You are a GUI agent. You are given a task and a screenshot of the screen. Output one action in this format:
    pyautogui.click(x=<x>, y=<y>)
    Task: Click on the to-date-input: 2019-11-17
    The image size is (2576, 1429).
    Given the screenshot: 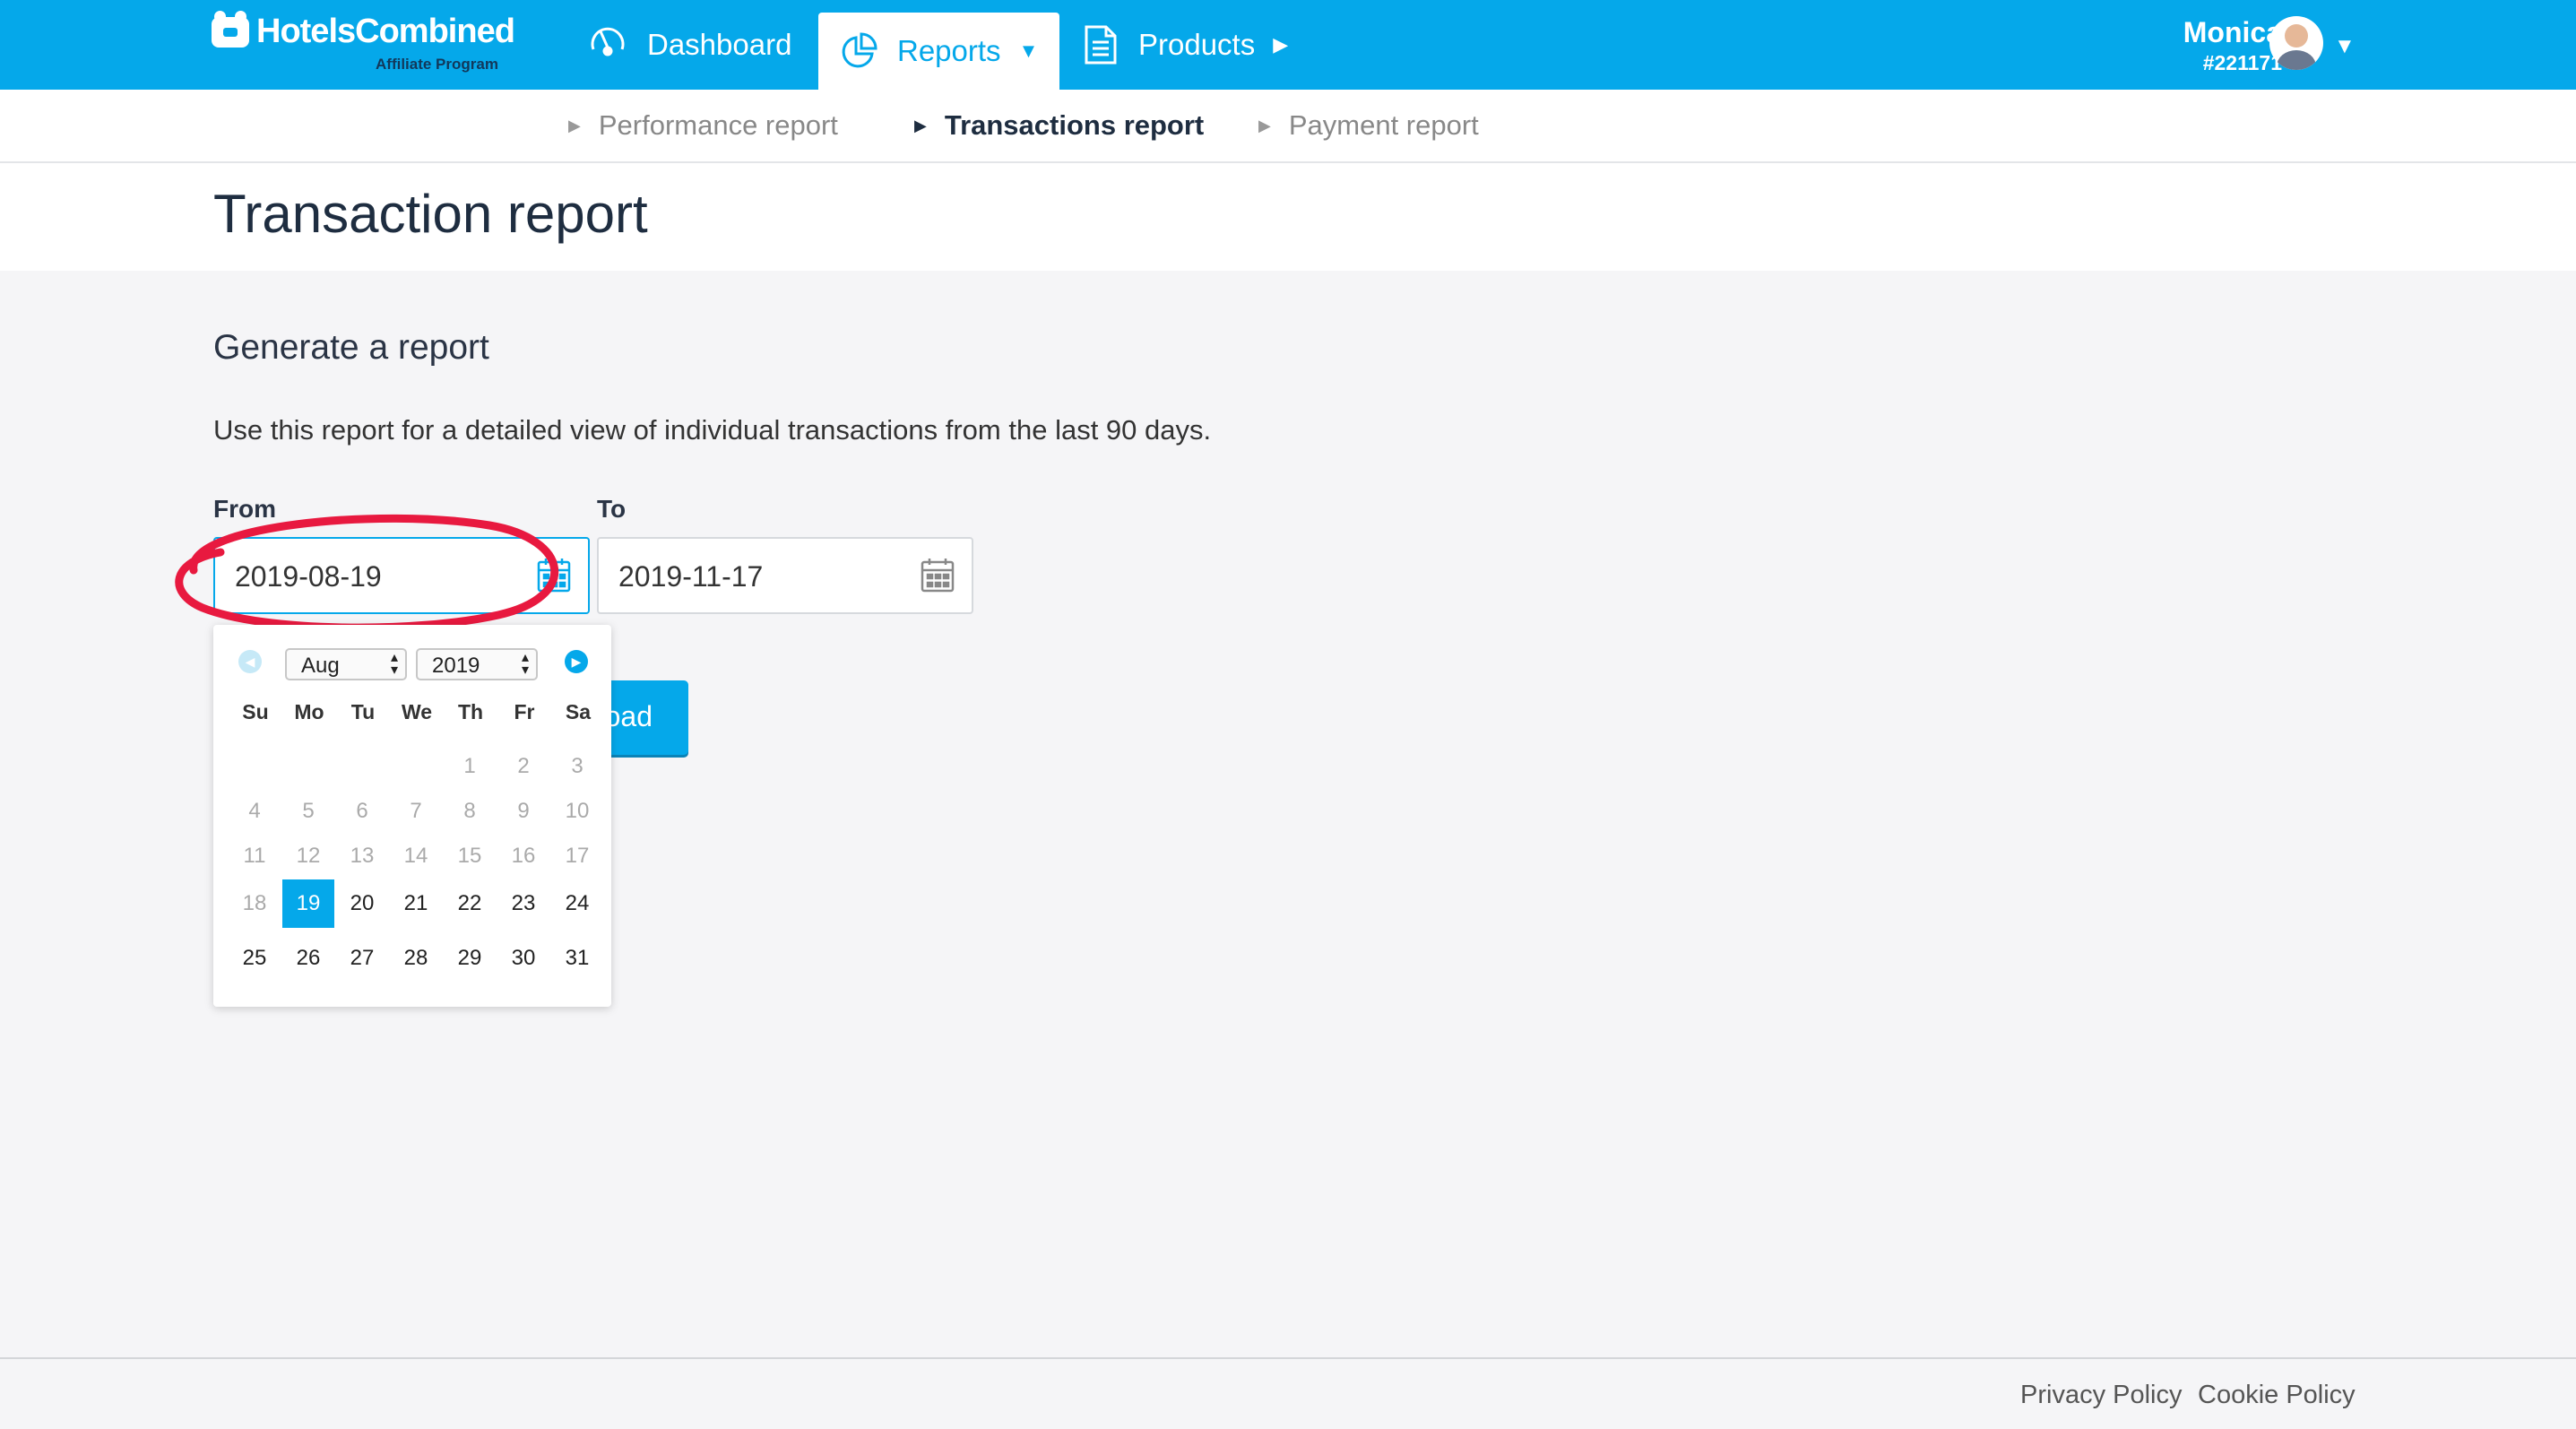 What is the action you would take?
    pyautogui.click(x=785, y=575)
    